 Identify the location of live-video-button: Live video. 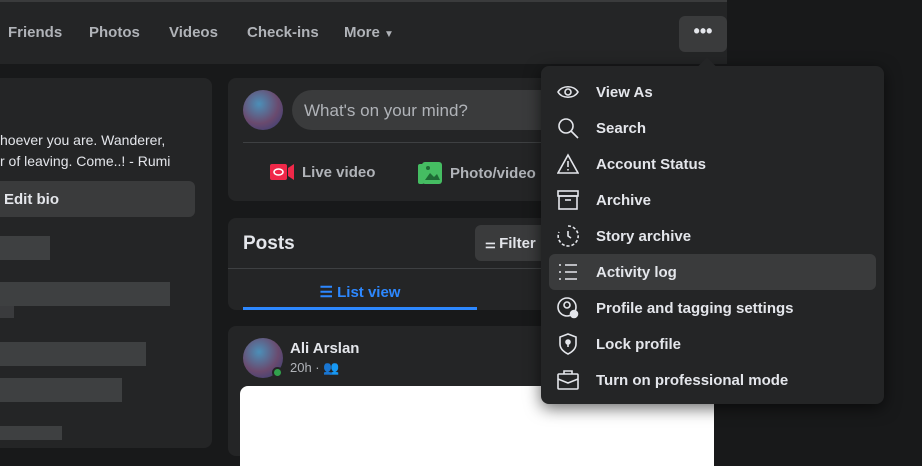
(322, 172).